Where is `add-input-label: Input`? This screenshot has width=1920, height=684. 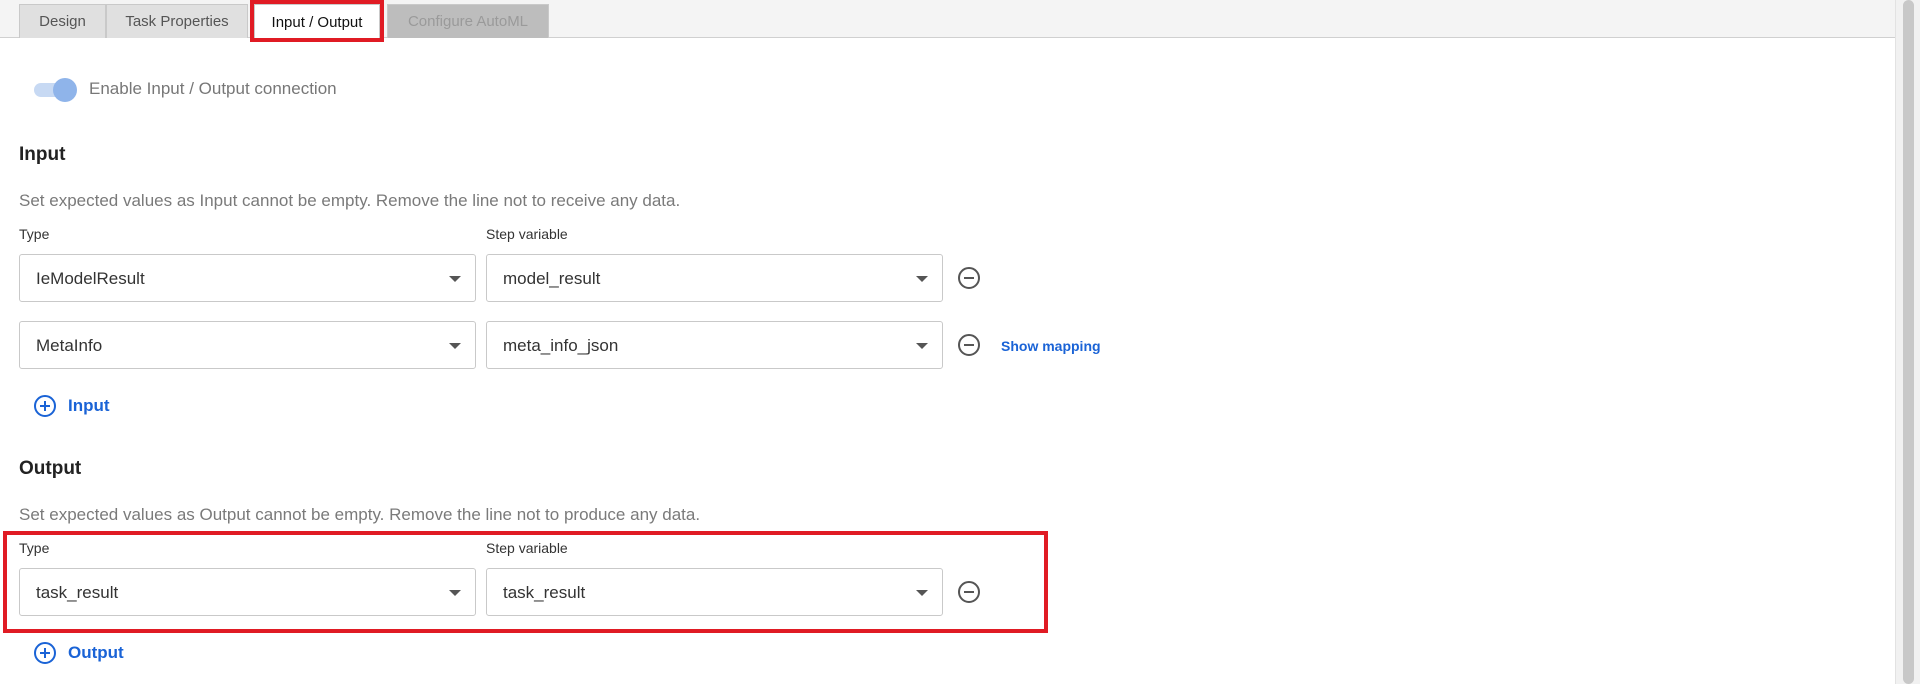 add-input-label: Input is located at coordinates (89, 405).